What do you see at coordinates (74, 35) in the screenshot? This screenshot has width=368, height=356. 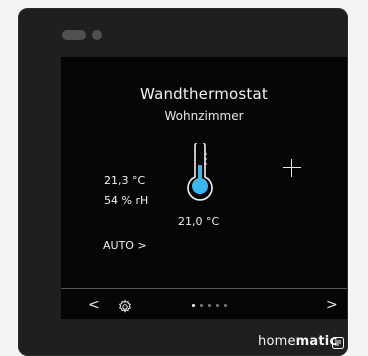 I see `sensor-indicator` at bounding box center [74, 35].